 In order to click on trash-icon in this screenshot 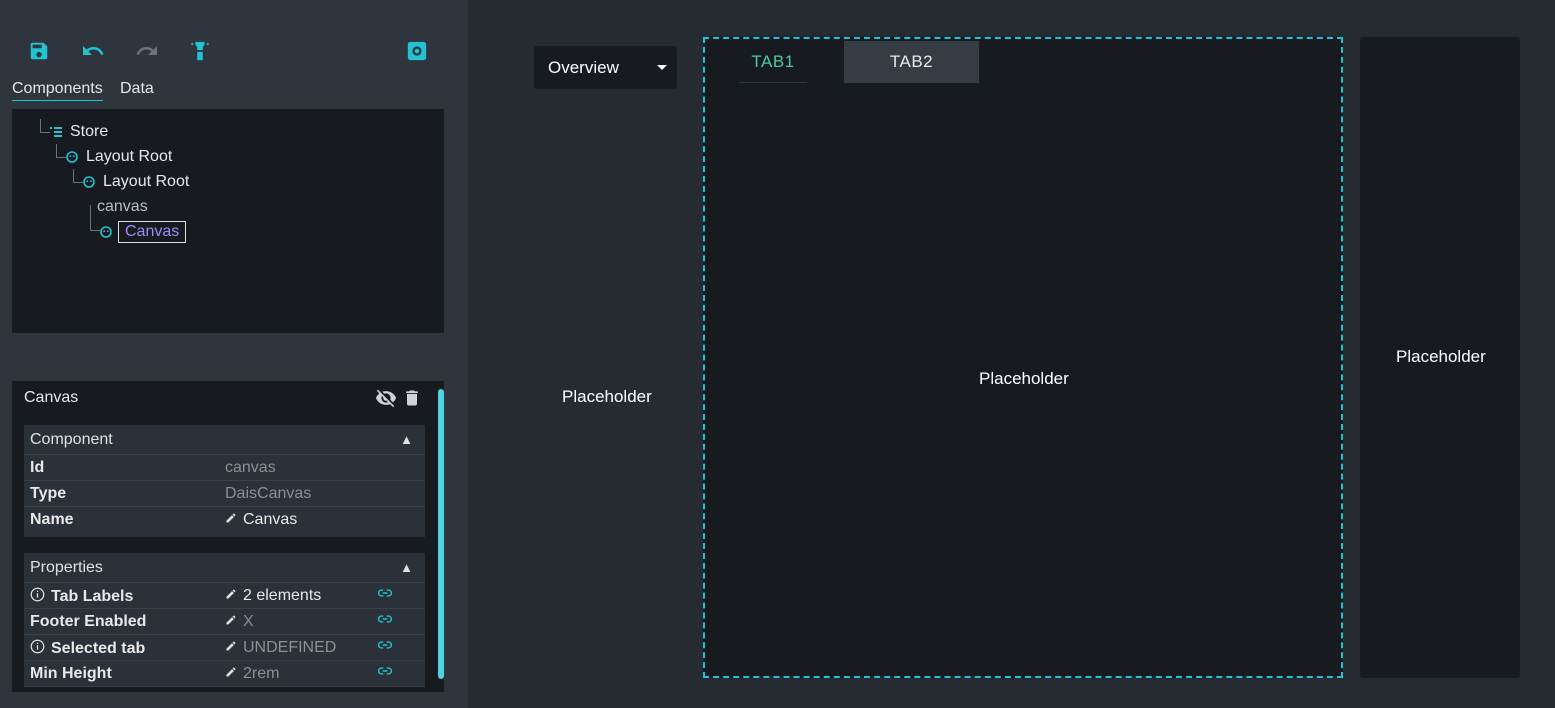, I will do `click(412, 400)`.